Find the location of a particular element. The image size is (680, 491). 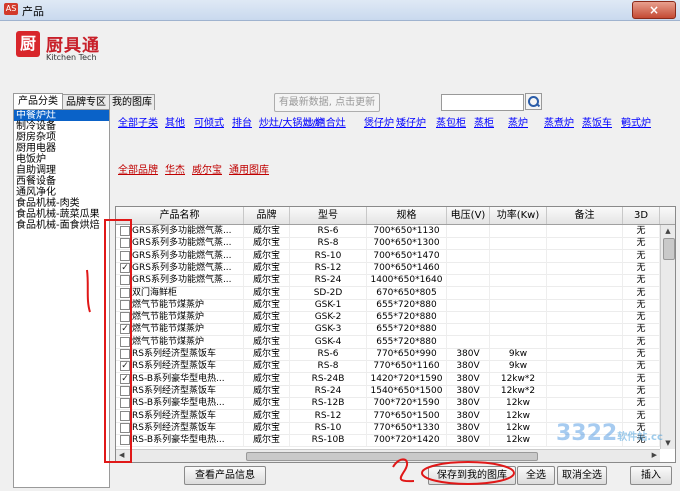

table-row: GRS系列多功能燃气蒸... 威尔宝 RS-24 1400*650*1640 无 is located at coordinates (388, 281).